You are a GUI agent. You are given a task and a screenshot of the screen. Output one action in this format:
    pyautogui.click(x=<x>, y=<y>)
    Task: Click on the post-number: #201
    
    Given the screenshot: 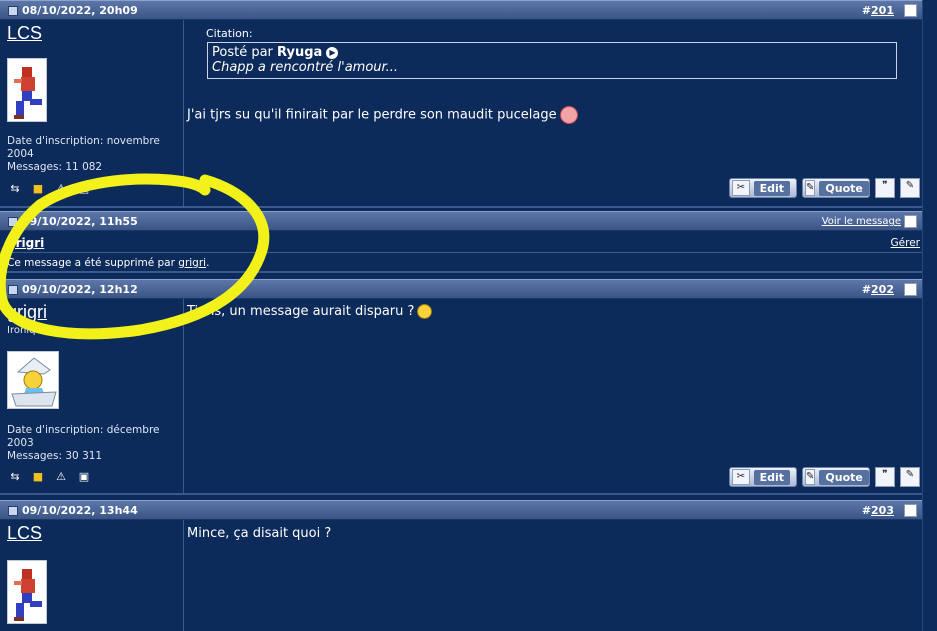 What is the action you would take?
    pyautogui.click(x=878, y=10)
    